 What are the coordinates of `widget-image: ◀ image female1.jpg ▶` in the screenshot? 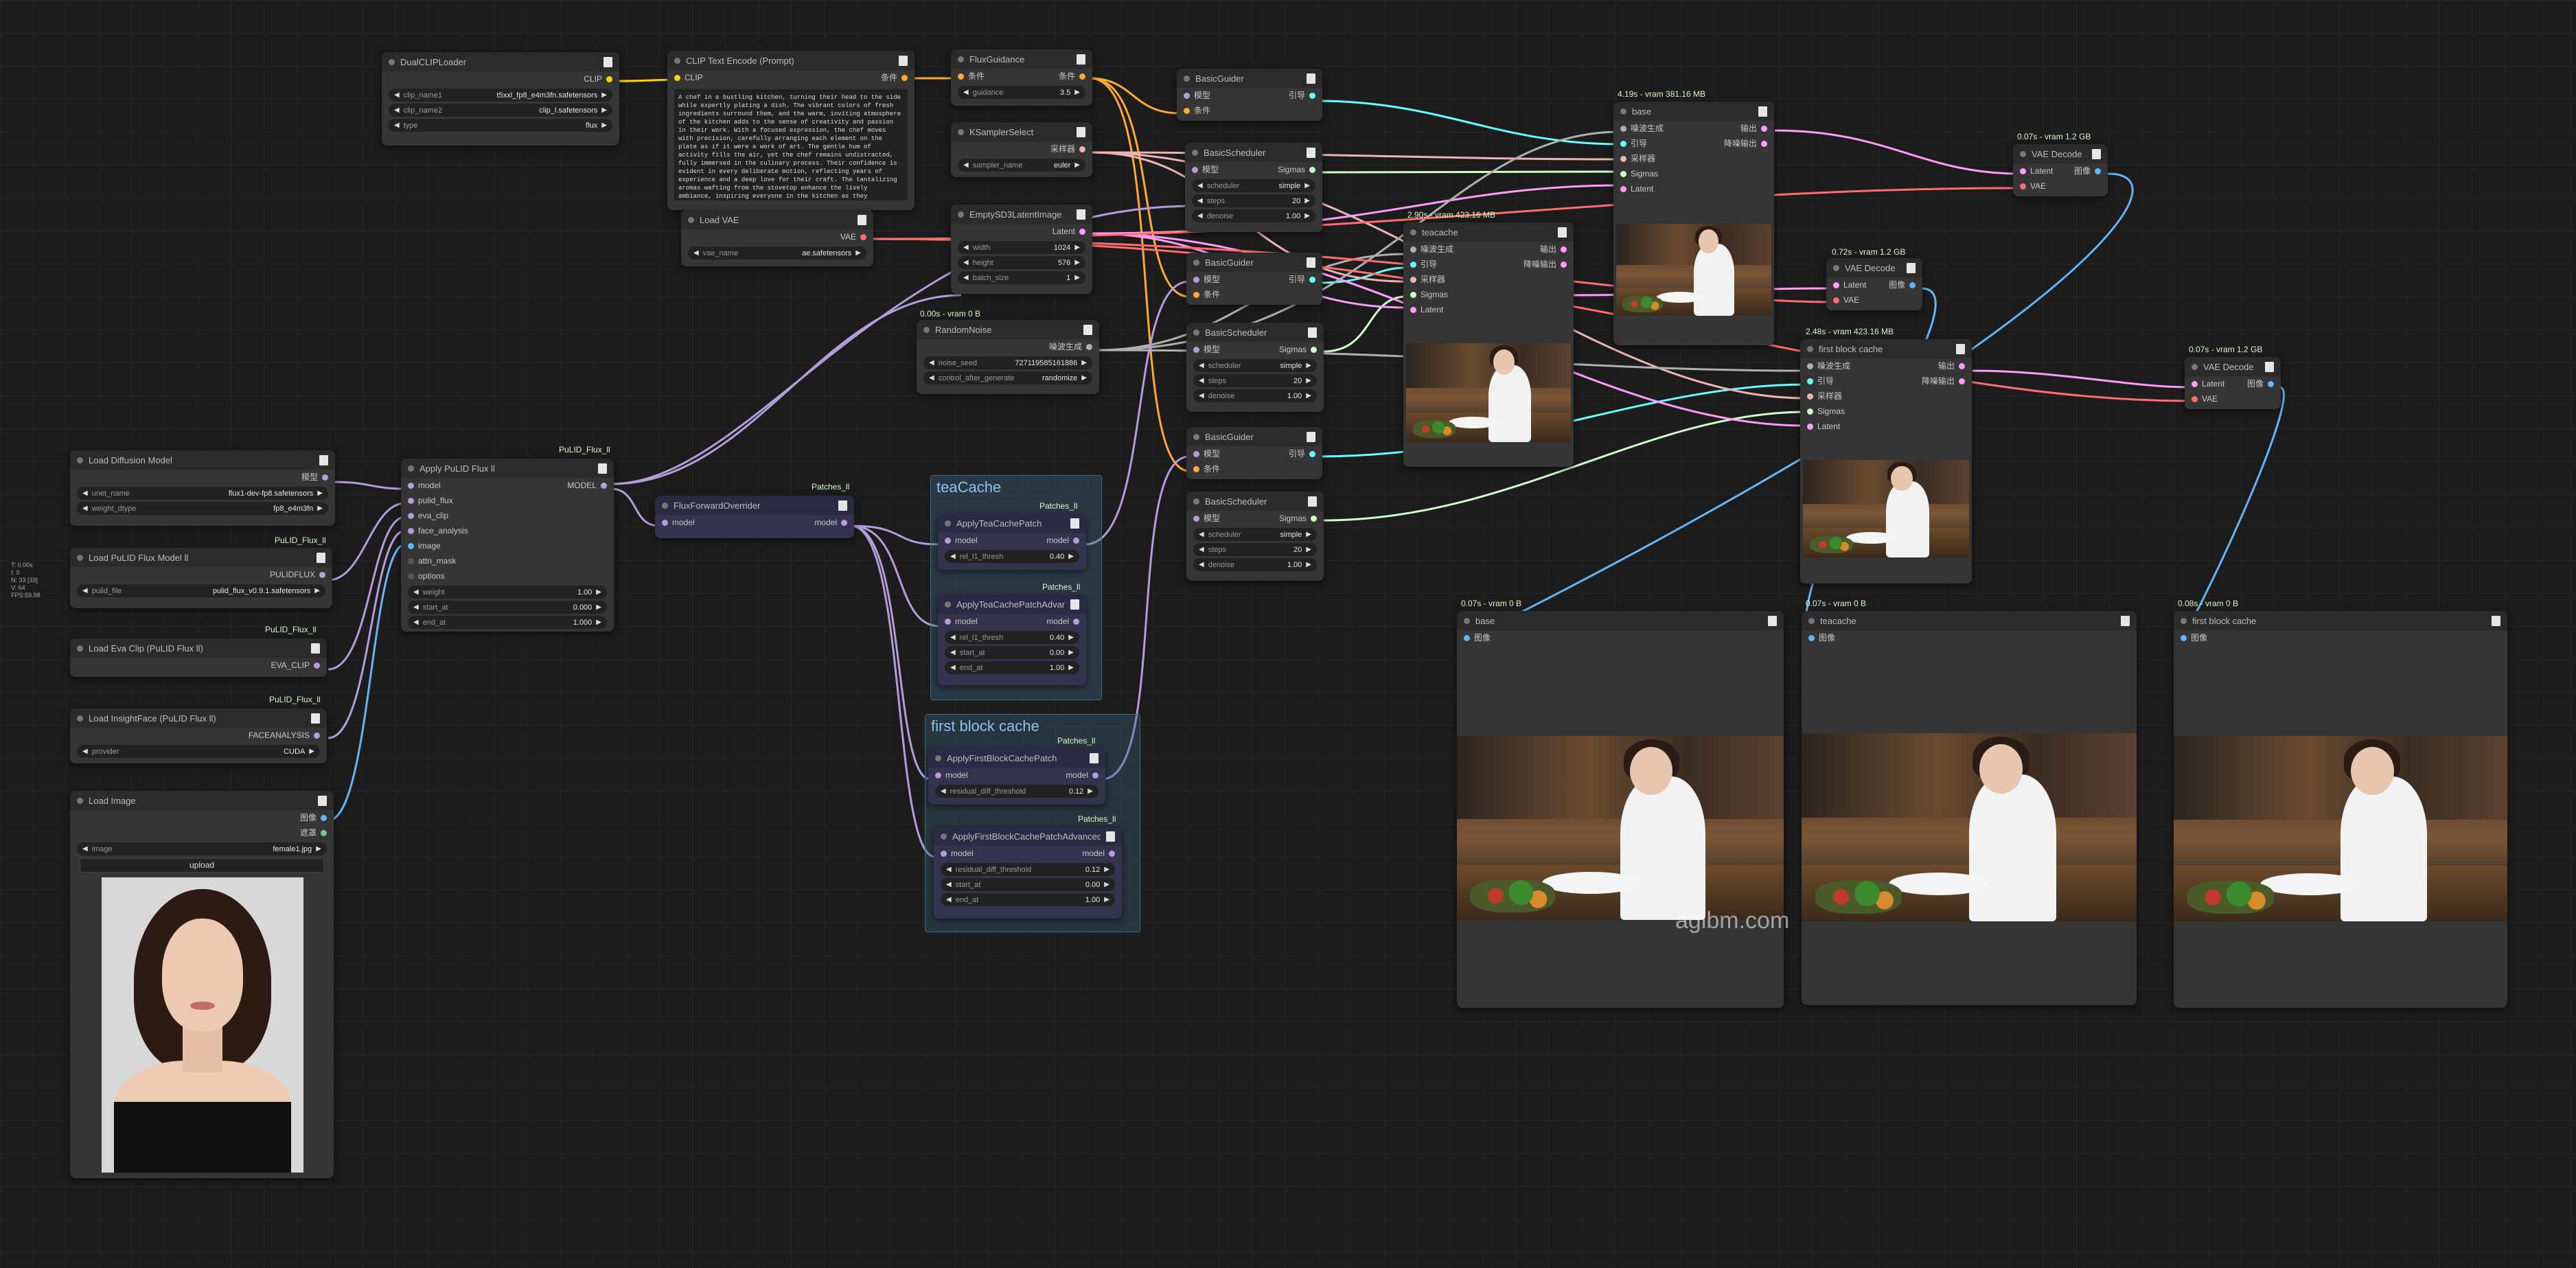 It's located at (202, 848).